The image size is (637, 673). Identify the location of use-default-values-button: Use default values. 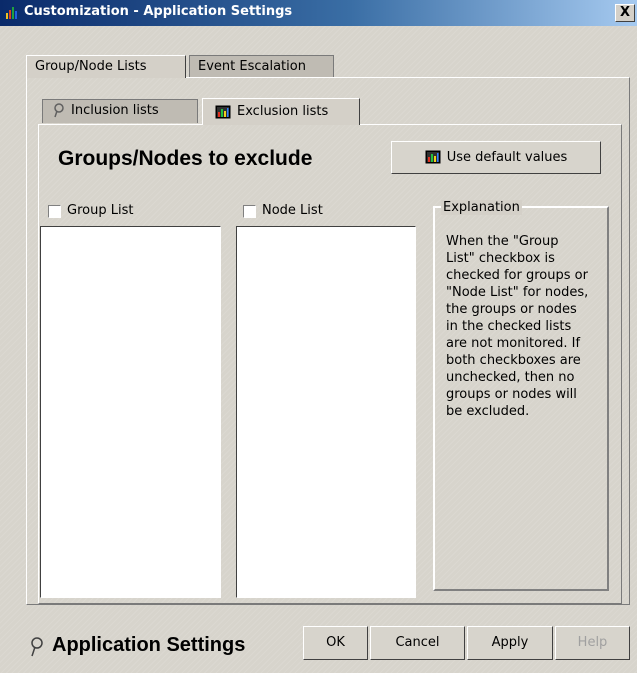
(496, 157).